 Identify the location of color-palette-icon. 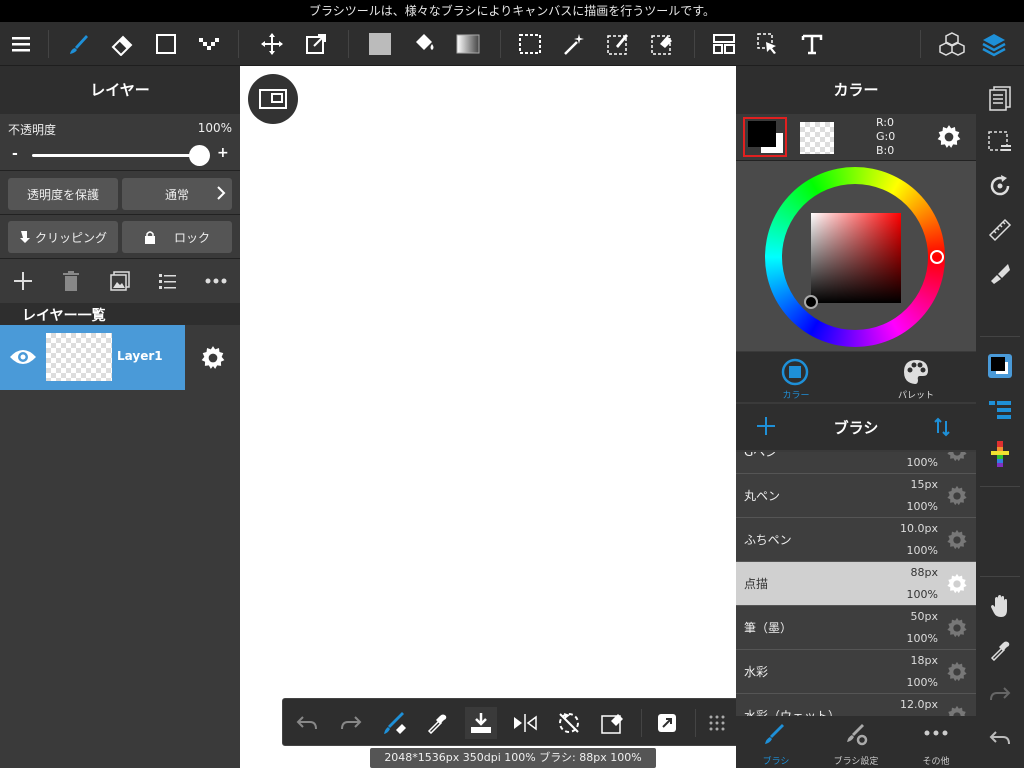
(1000, 454).